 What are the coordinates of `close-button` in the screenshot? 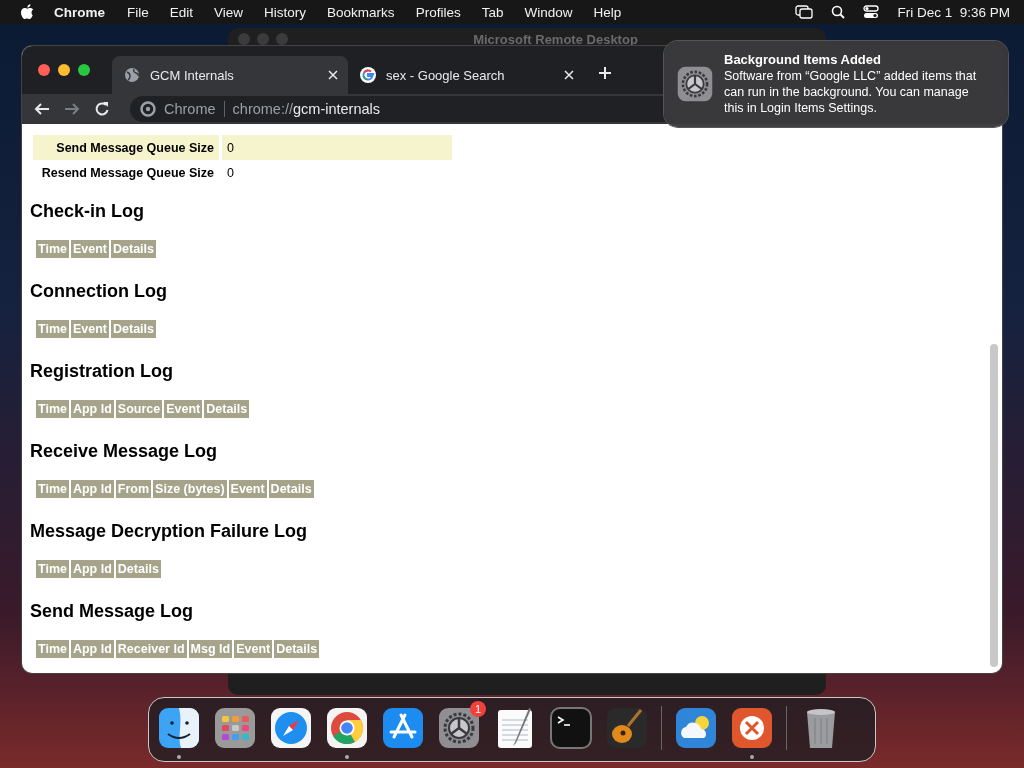 It's located at (44, 70).